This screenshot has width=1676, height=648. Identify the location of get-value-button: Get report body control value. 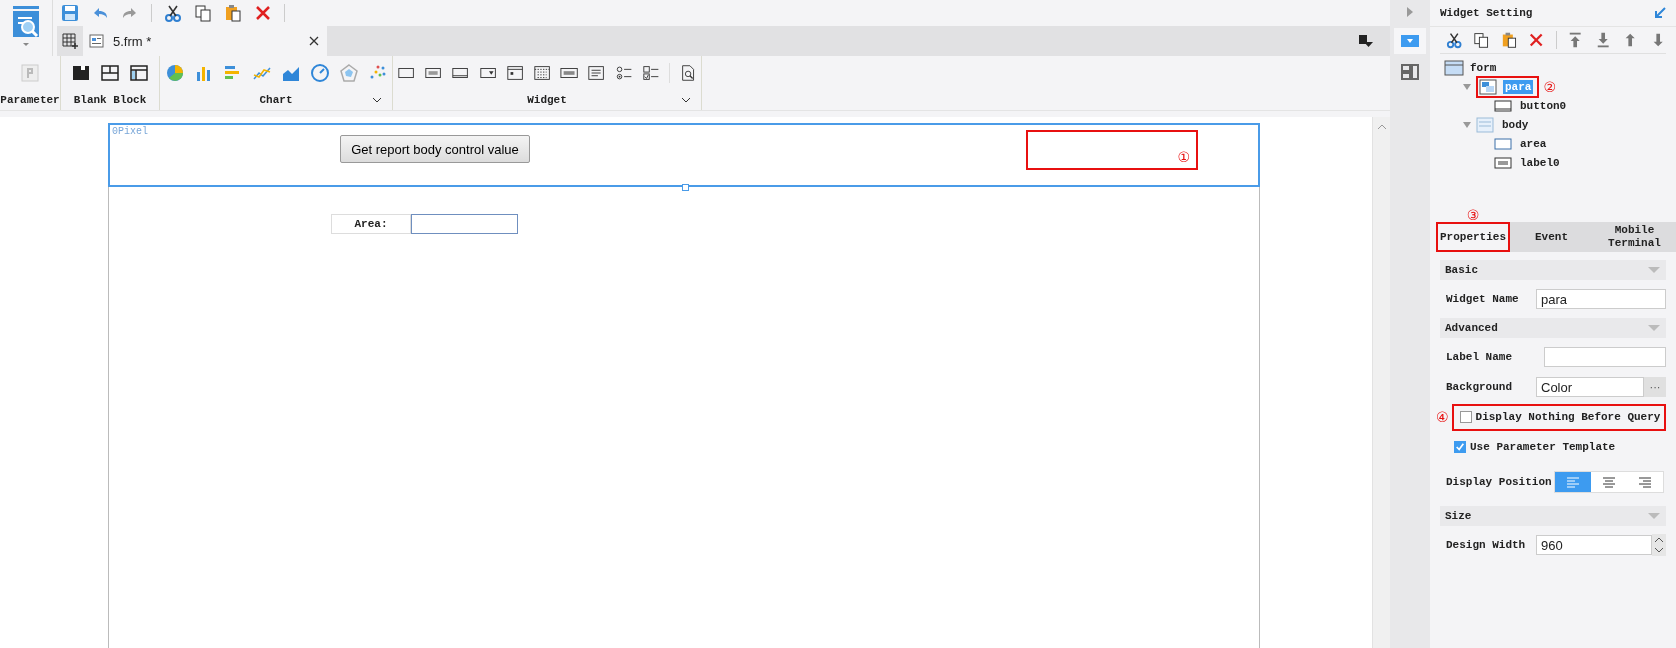
(435, 149).